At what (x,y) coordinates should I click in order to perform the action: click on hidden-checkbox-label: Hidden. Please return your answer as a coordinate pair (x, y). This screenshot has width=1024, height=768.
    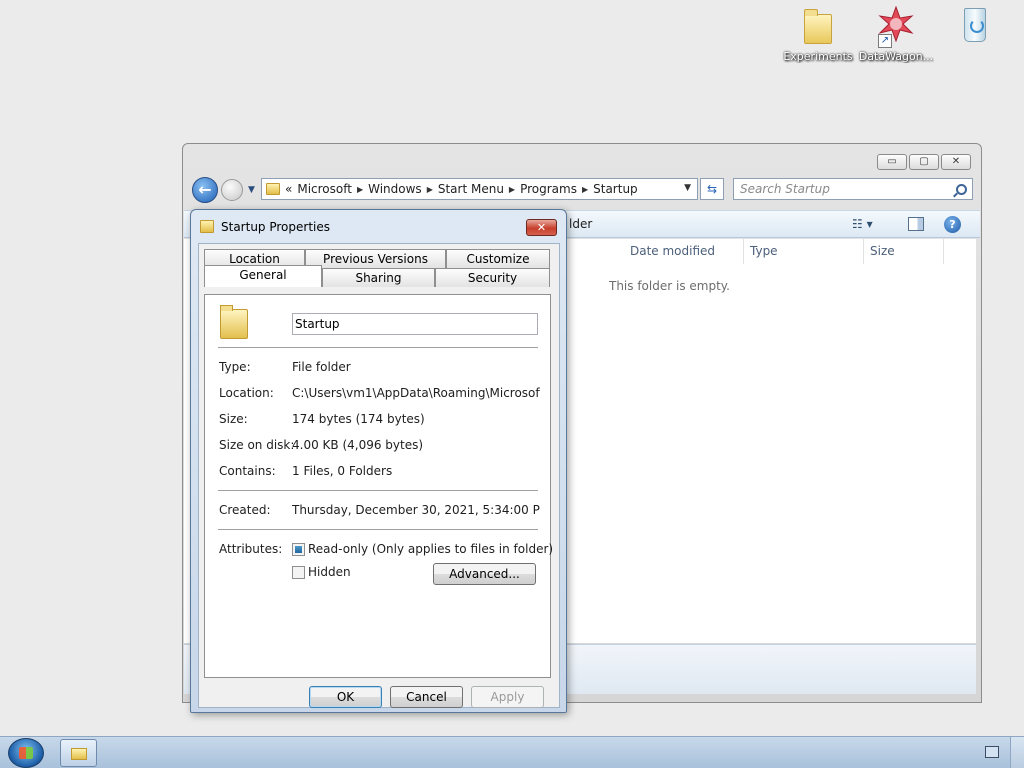
    Looking at the image, I should click on (329, 572).